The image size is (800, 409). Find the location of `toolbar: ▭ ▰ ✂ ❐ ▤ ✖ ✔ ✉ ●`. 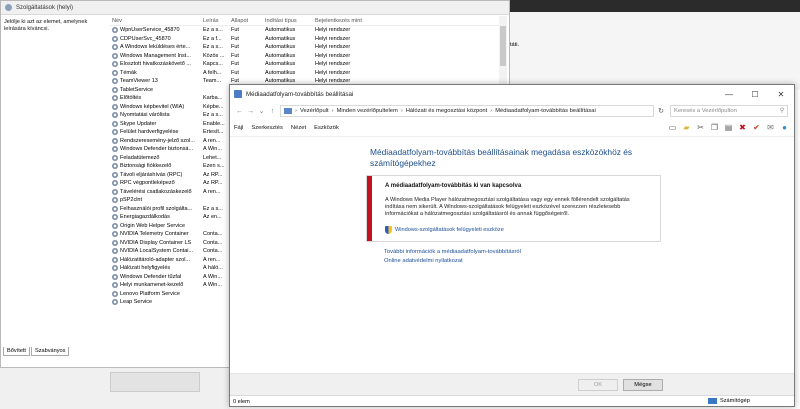

toolbar: ▭ ▰ ✂ ❐ ▤ ✖ ✔ ✉ ● is located at coordinates (729, 127).